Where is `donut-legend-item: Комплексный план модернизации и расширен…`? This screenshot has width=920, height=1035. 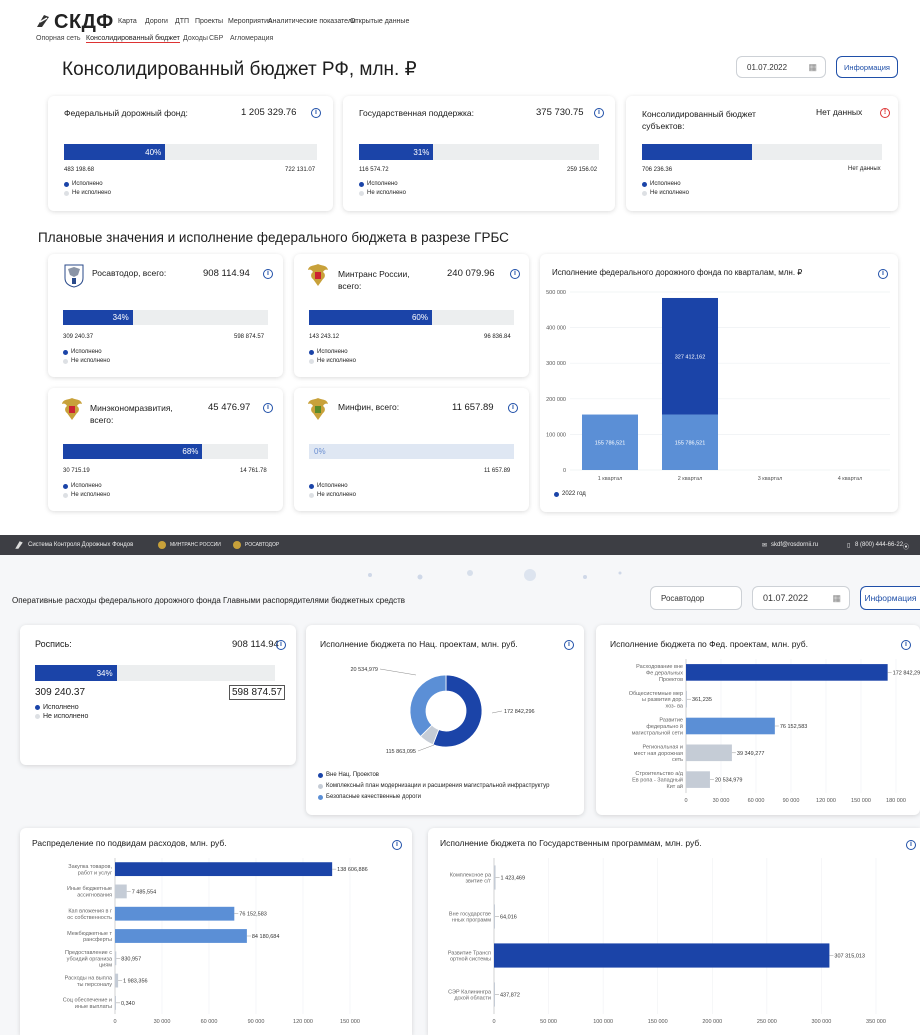
donut-legend-item: Комплексный план модернизации и расширен… is located at coordinates (433, 786).